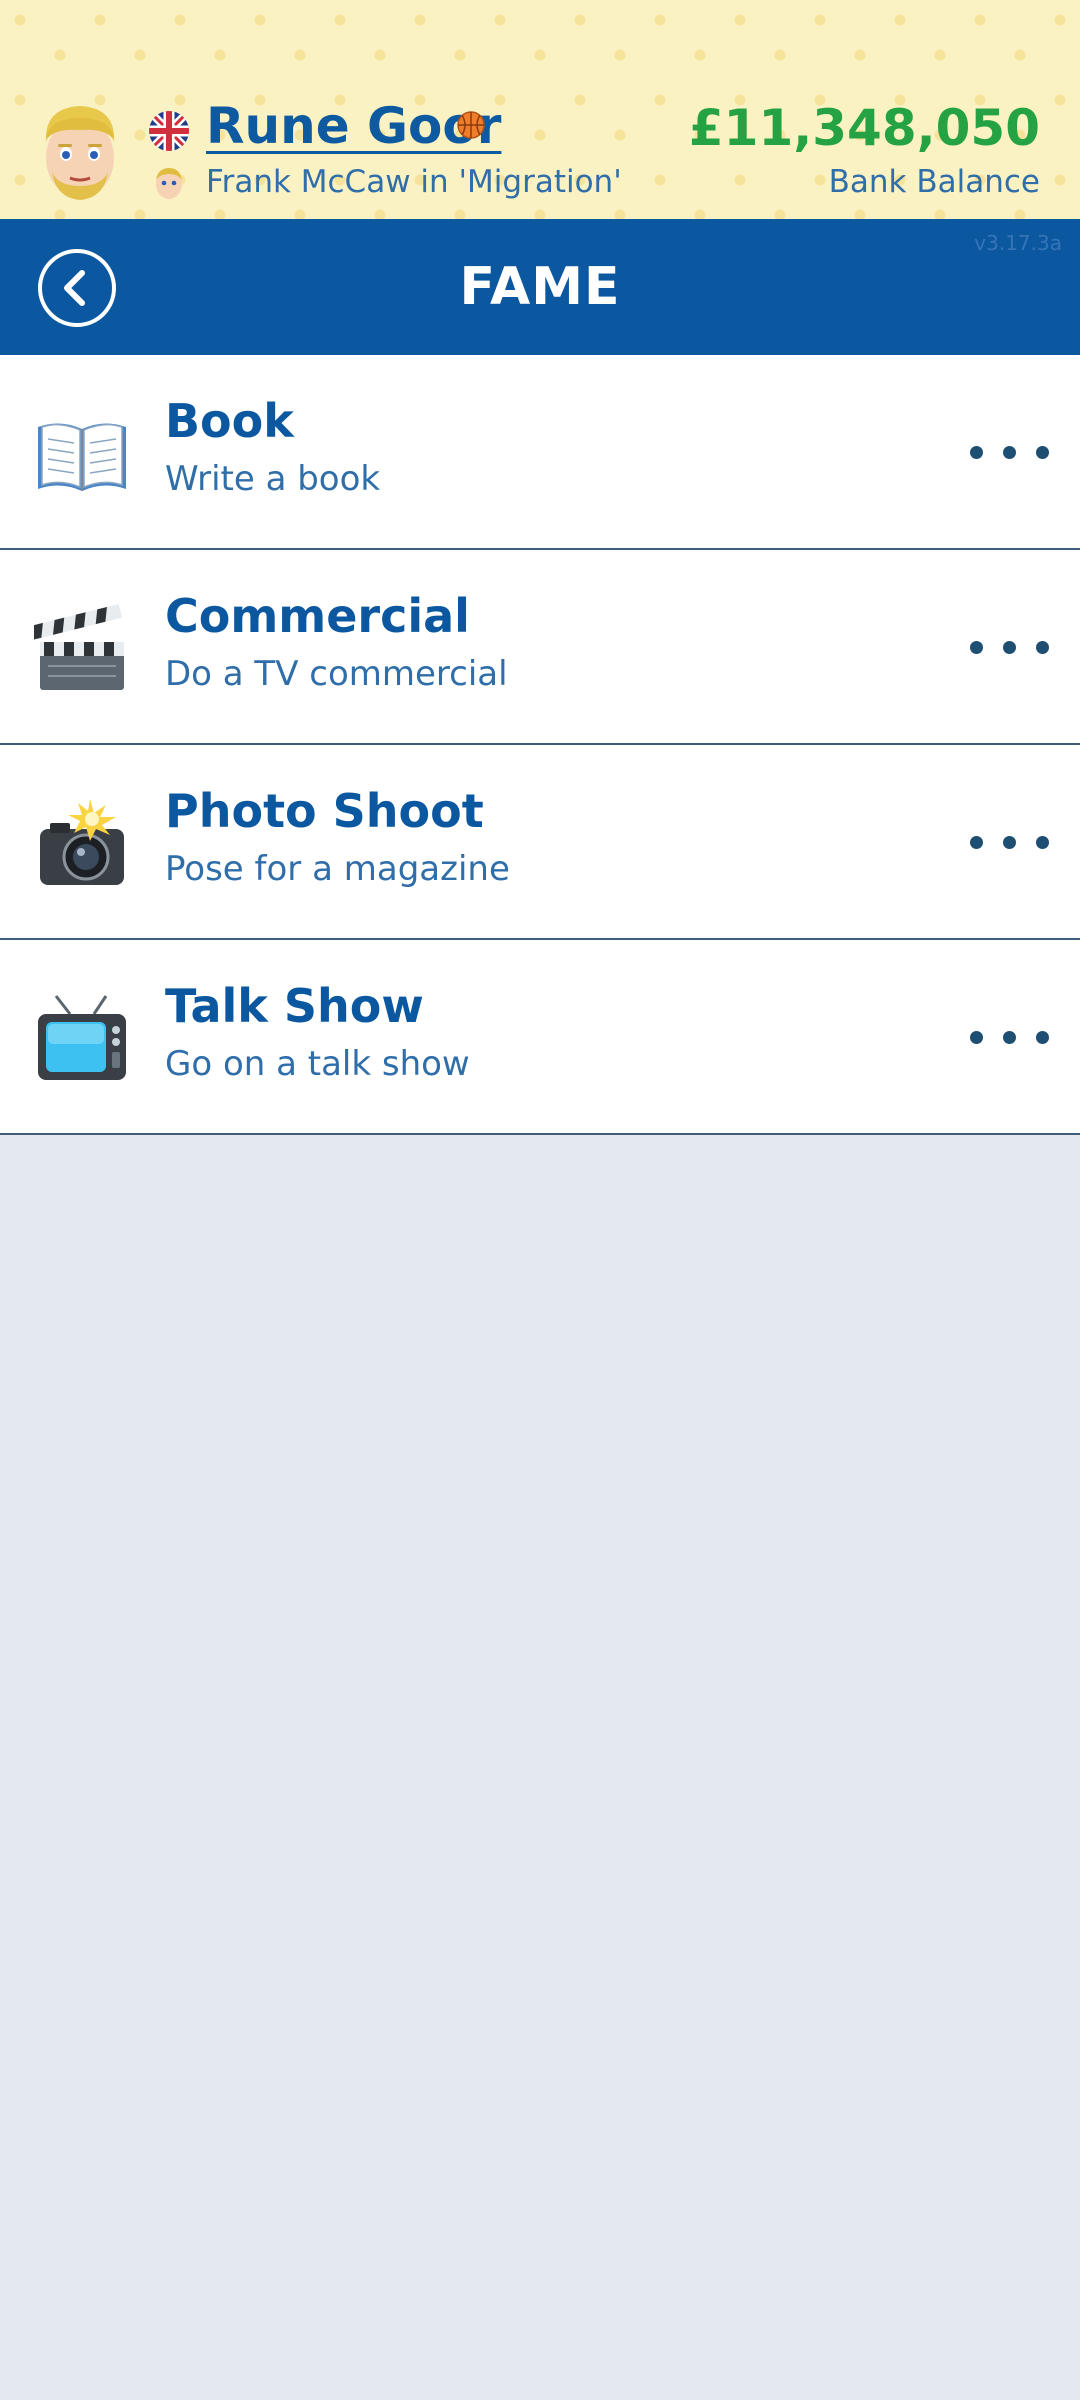  I want to click on item-title: Book, so click(229, 421).